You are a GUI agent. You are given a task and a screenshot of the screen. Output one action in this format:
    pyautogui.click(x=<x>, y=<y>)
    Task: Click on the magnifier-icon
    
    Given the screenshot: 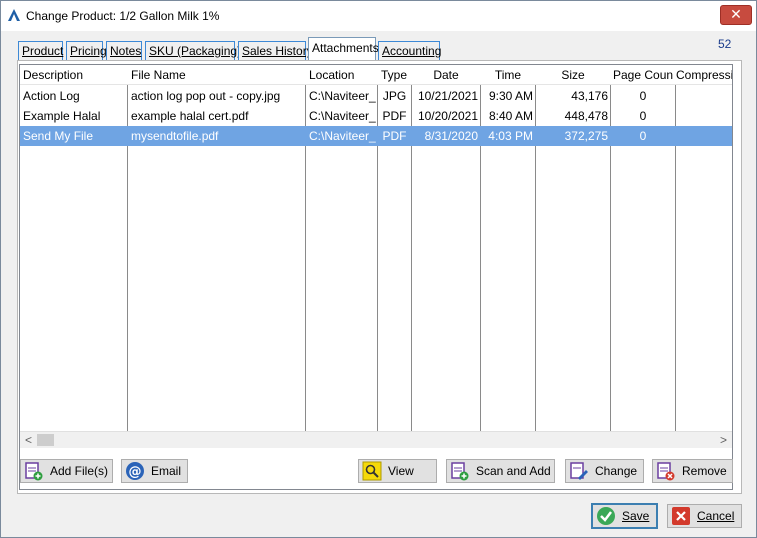 What is the action you would take?
    pyautogui.click(x=372, y=471)
    